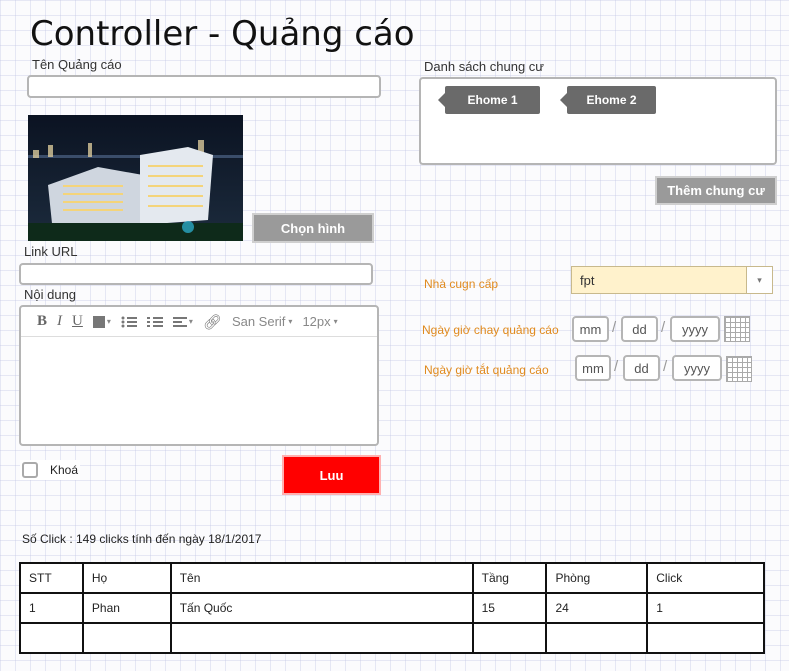 This screenshot has height=671, width=789. Describe the element at coordinates (59, 321) in the screenshot. I see `italic-button: I` at that location.